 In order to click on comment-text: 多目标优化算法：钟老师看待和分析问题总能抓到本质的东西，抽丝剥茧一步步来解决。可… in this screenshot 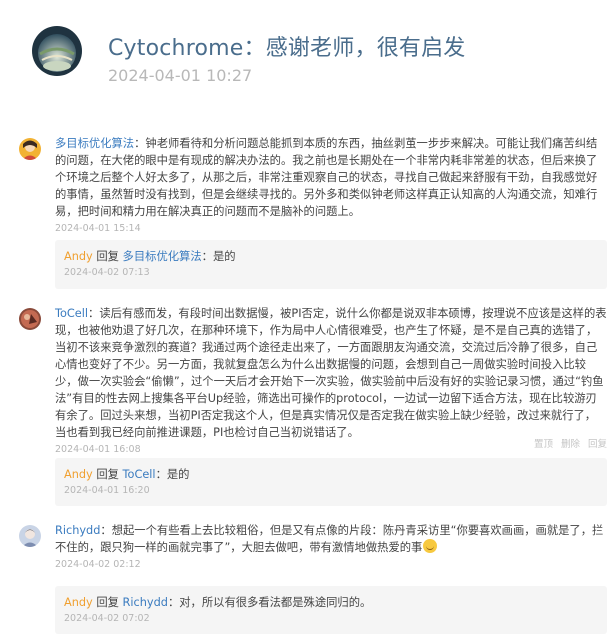, I will do `click(331, 177)`.